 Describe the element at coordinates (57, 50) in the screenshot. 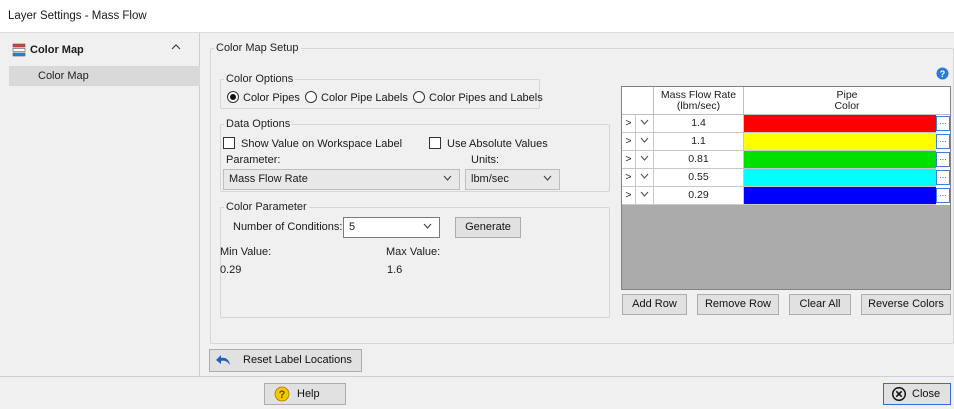

I see `sidebar-section-label: Color Map` at that location.